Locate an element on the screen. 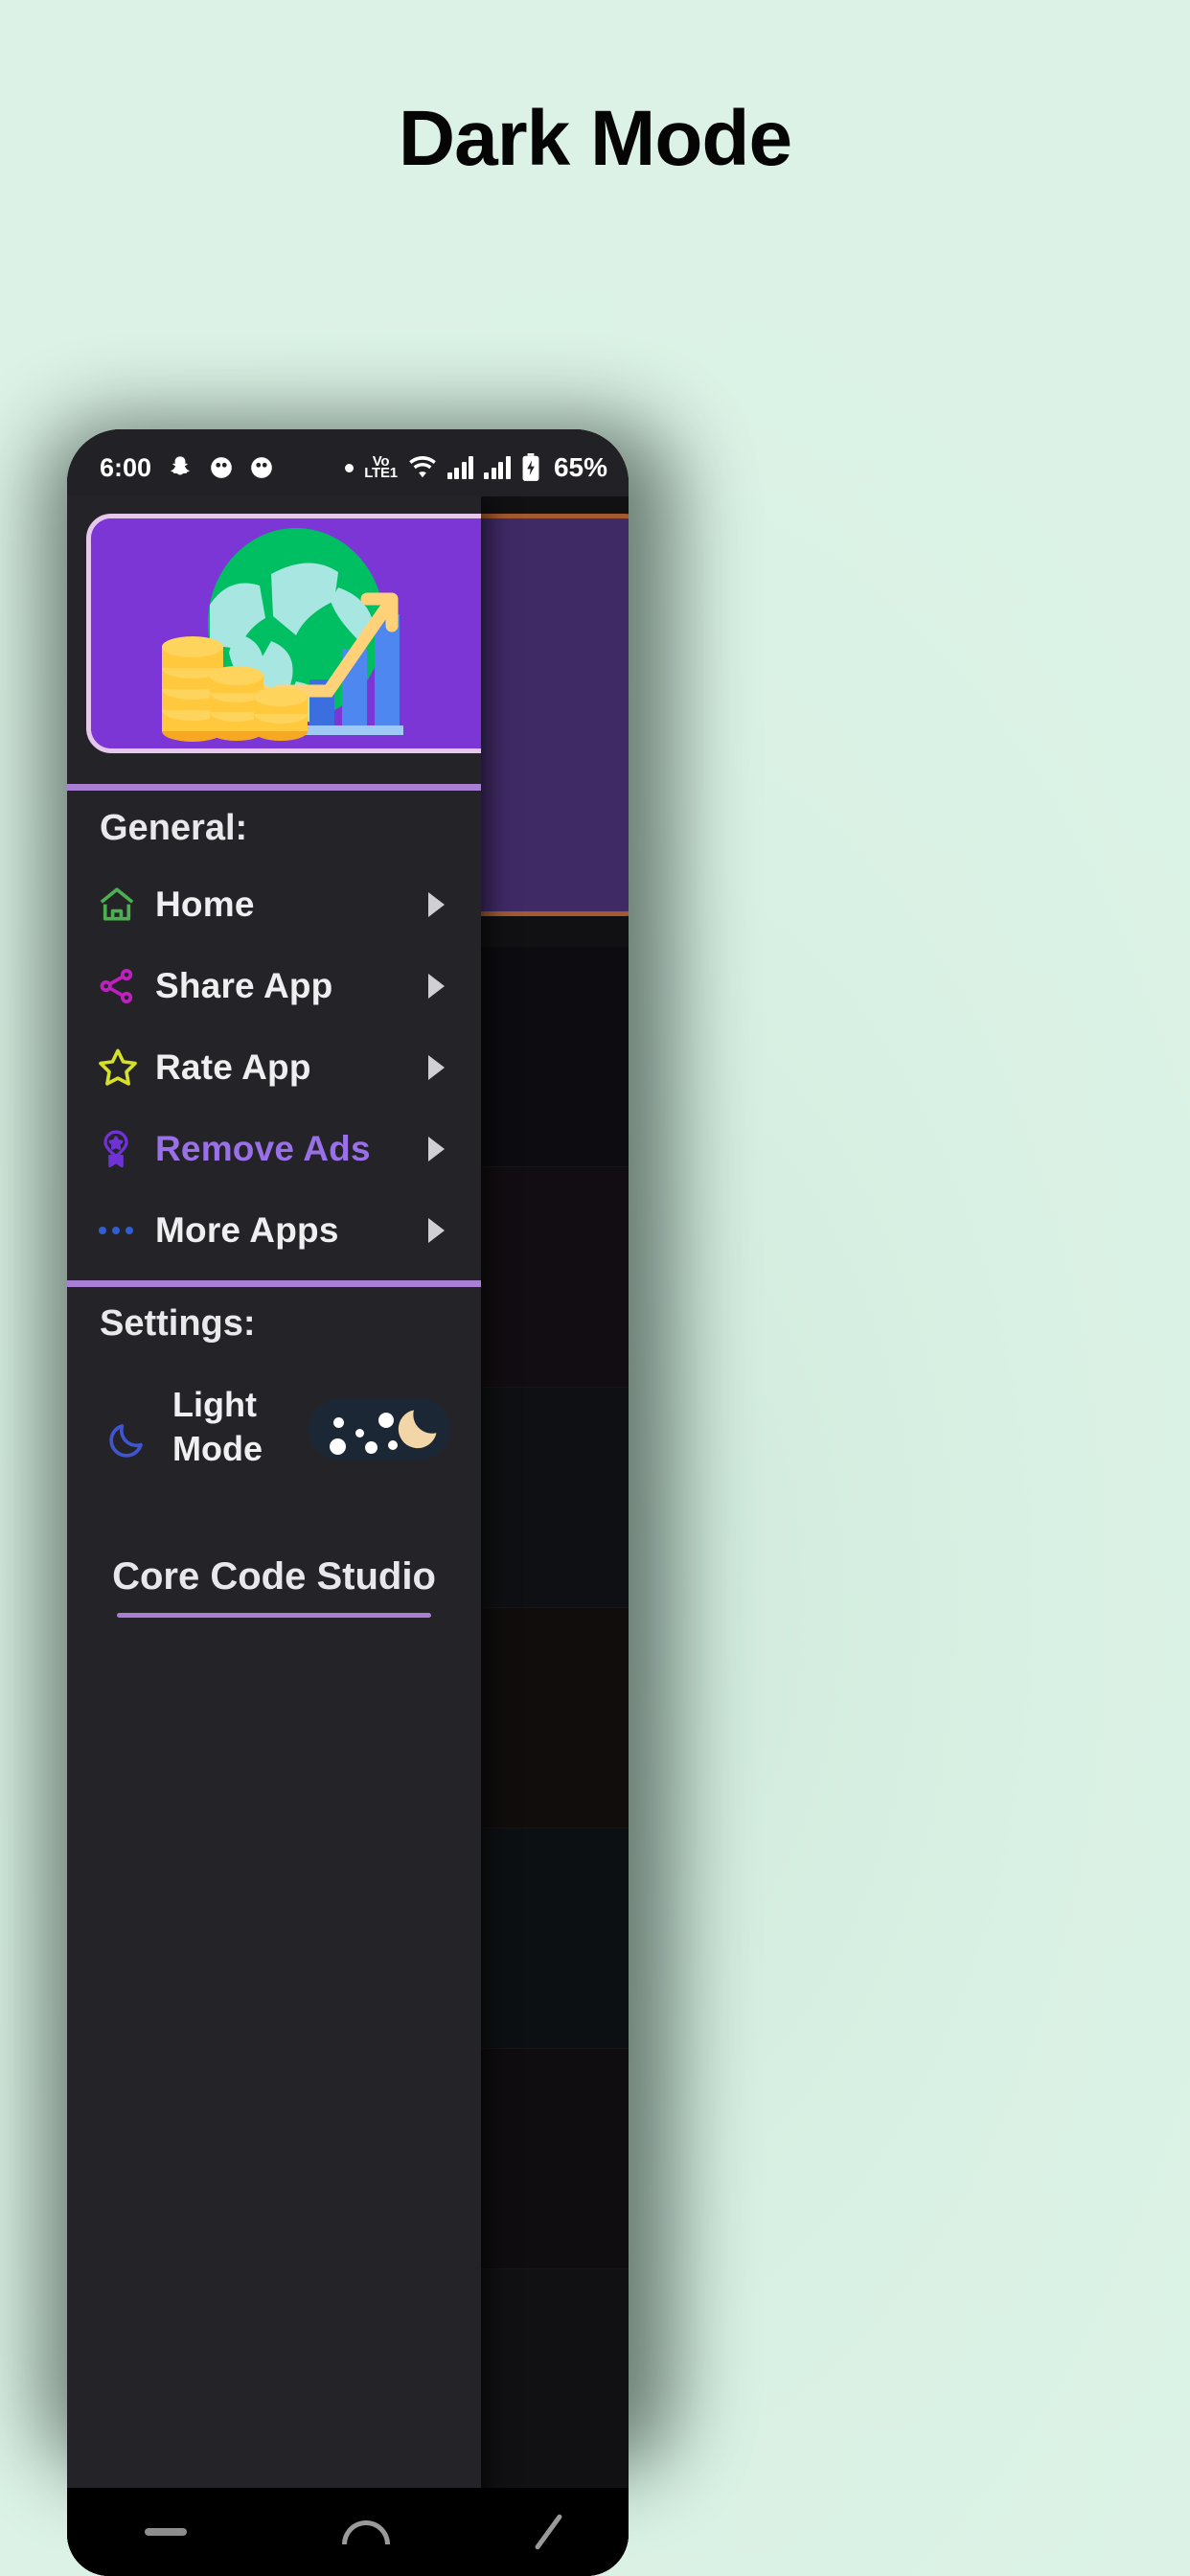  share-icon is located at coordinates (121, 986).